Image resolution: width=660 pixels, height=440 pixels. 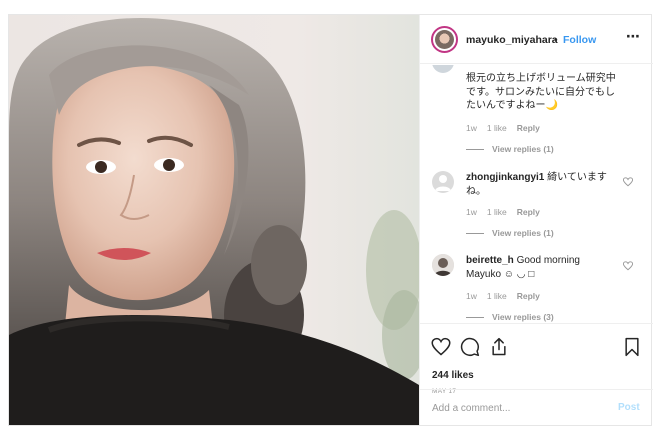 I want to click on comment-text: 根元の立ち上げボリューム研究中です。サロンみたいに自分でもしたいんですよねー🌙, so click(x=541, y=92).